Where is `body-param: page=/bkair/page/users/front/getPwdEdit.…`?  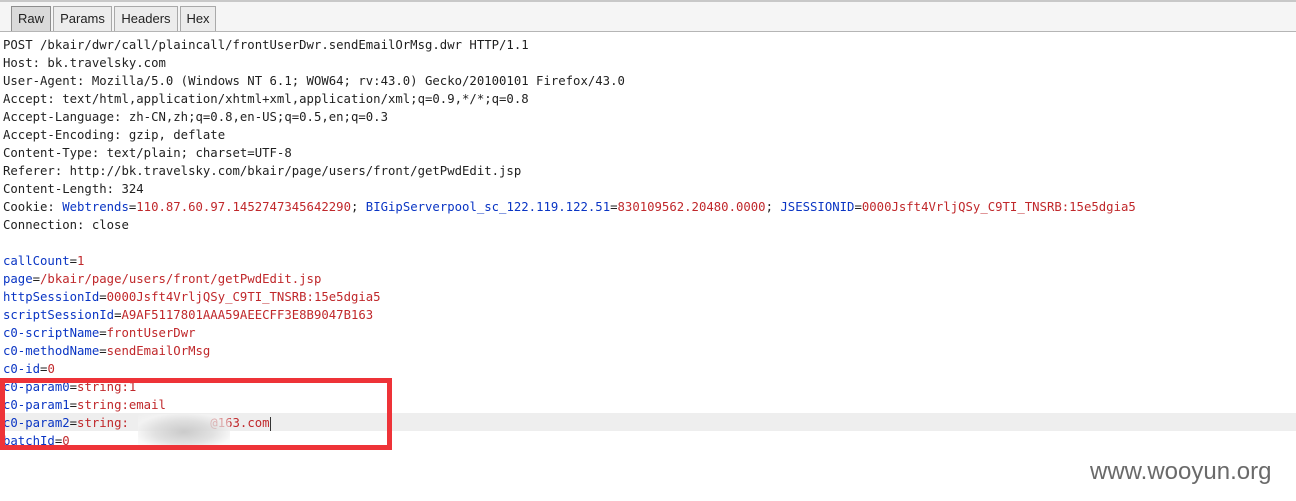
body-param: page=/bkair/page/users/front/getPwdEdit.… is located at coordinates (162, 279).